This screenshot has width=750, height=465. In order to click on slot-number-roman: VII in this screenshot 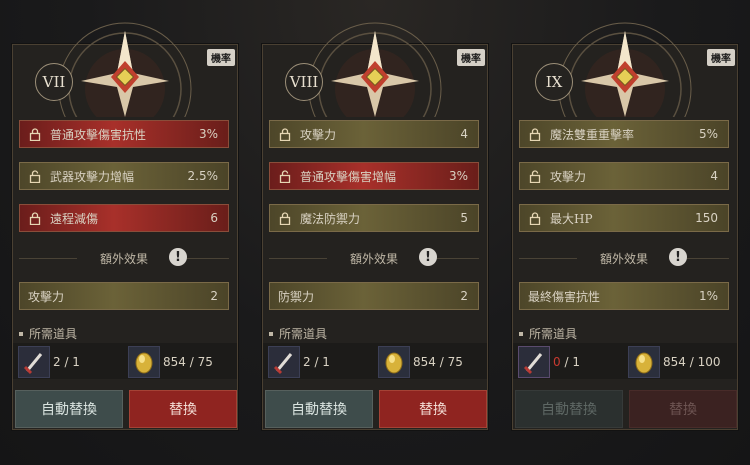, I will do `click(54, 82)`.